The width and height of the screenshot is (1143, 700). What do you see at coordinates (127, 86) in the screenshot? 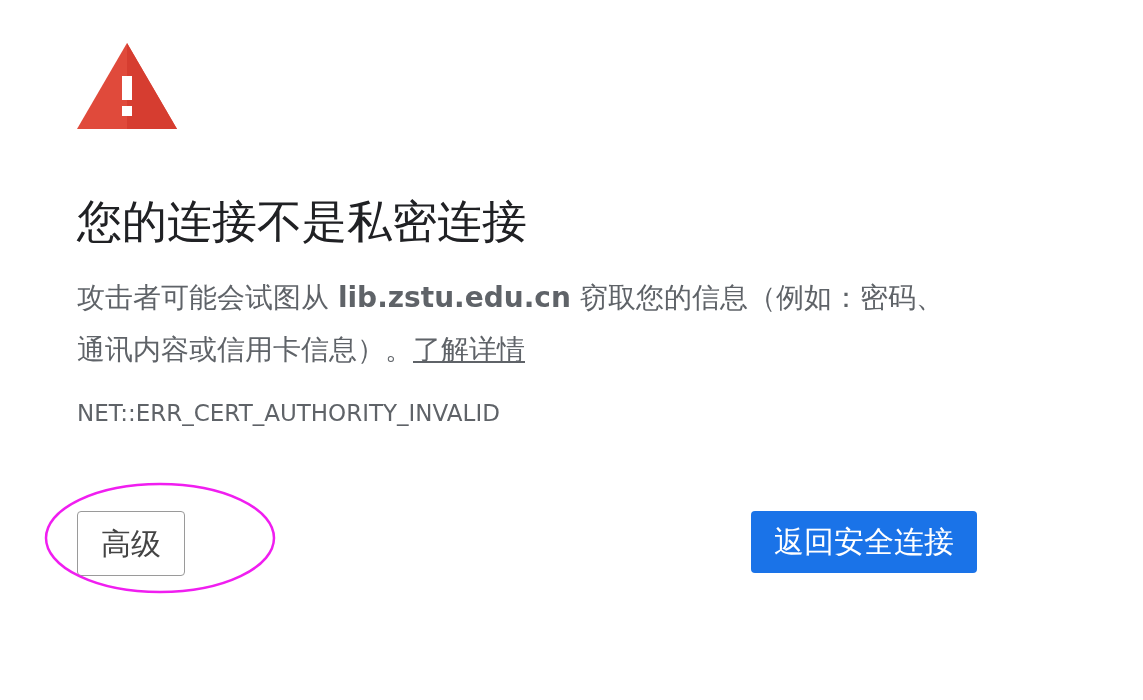
I see `warning-icon` at bounding box center [127, 86].